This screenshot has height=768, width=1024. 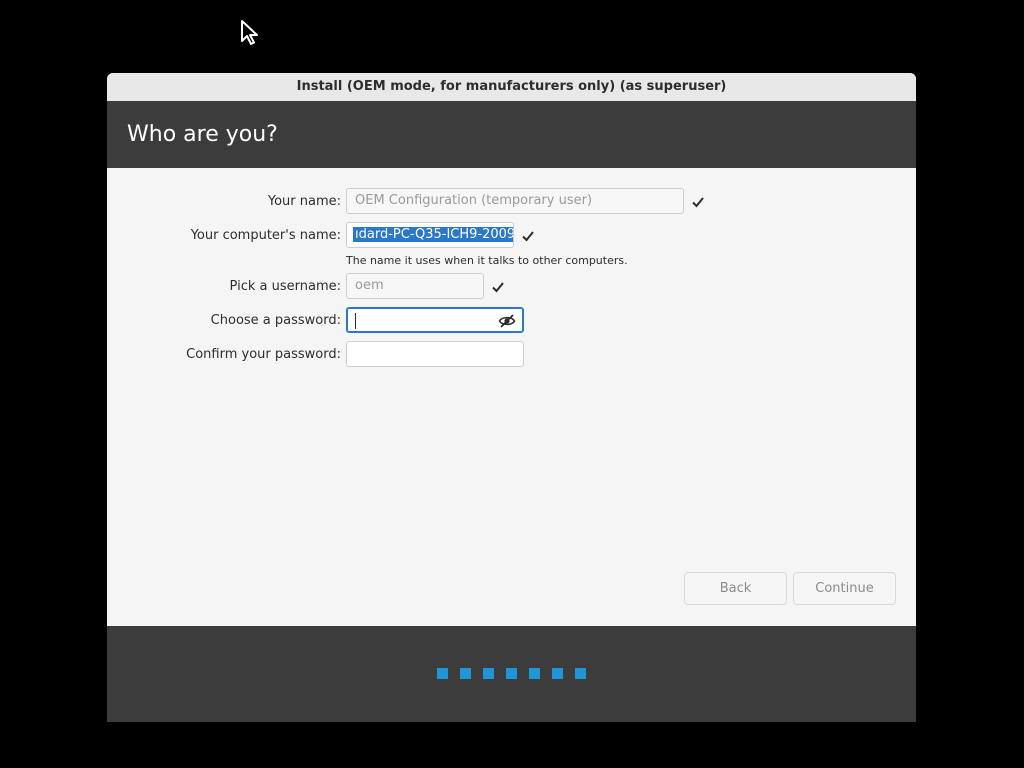 What do you see at coordinates (265, 235) in the screenshot?
I see `computer-name-label: Your computer's name:` at bounding box center [265, 235].